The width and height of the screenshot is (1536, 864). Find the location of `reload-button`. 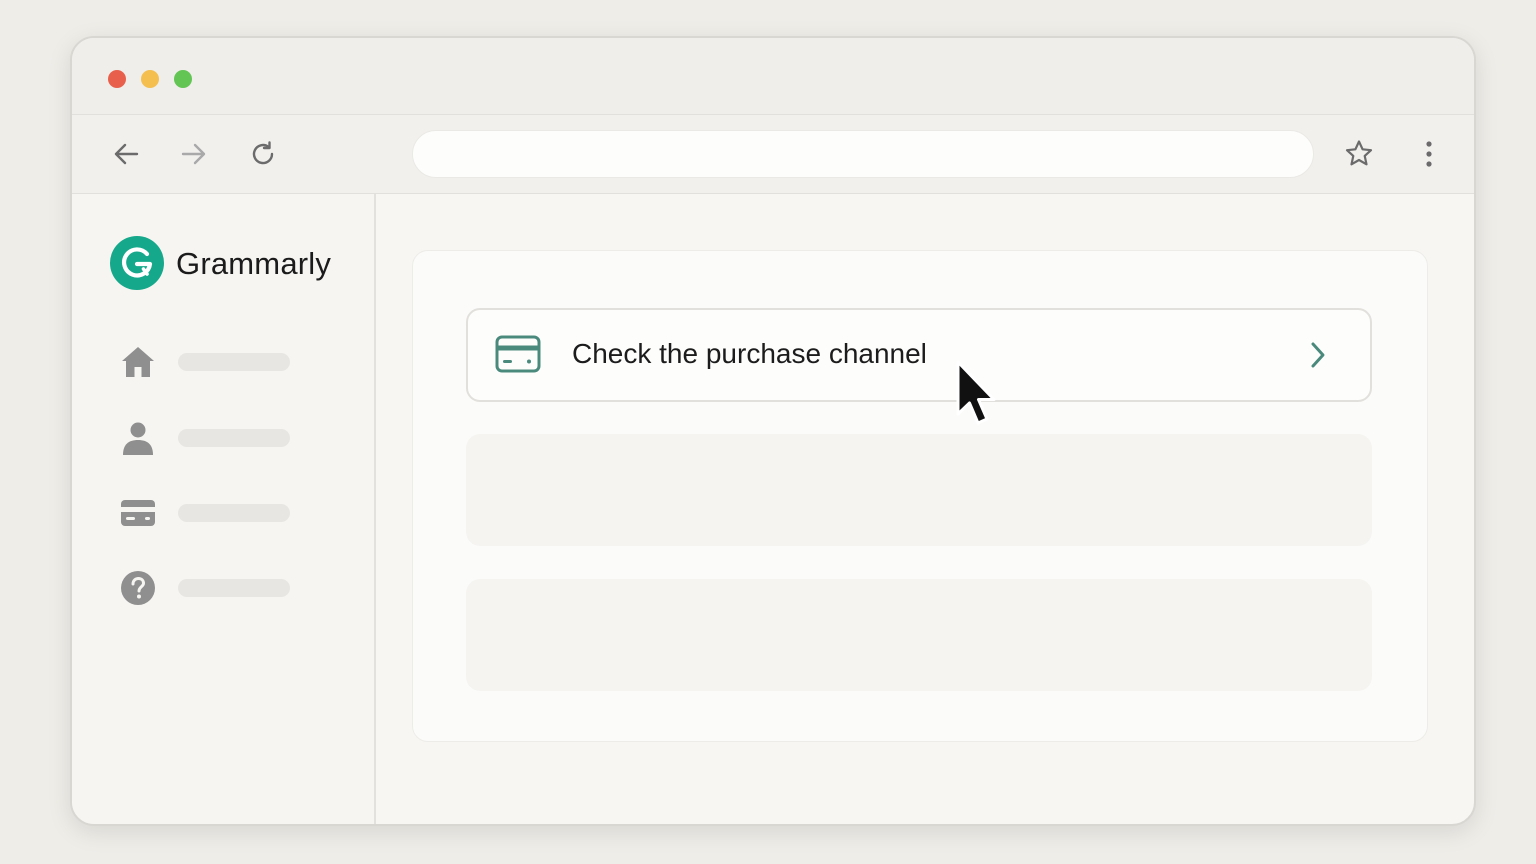

reload-button is located at coordinates (263, 154).